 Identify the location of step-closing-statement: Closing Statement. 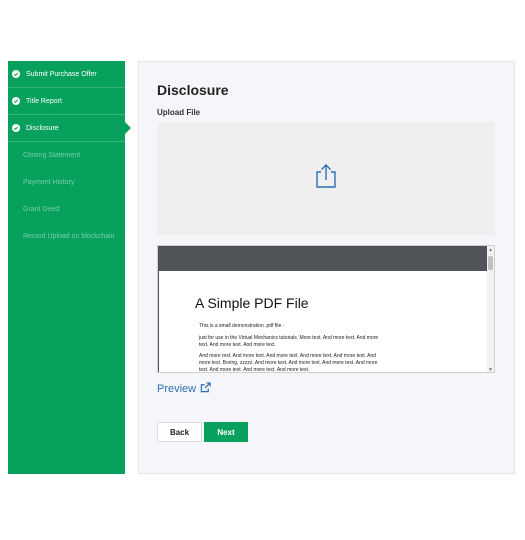
(66, 155).